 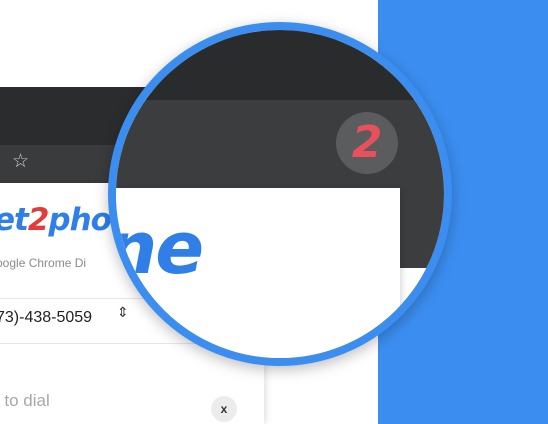 What do you see at coordinates (224, 409) in the screenshot?
I see `clear-button: x` at bounding box center [224, 409].